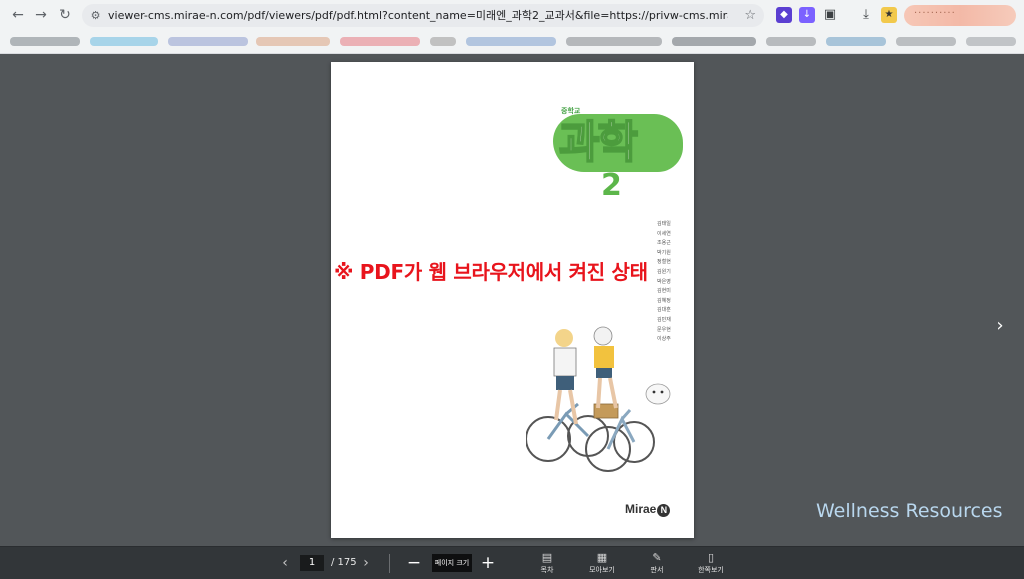  I want to click on thumbnail-view-label: 모아보기, so click(602, 570).